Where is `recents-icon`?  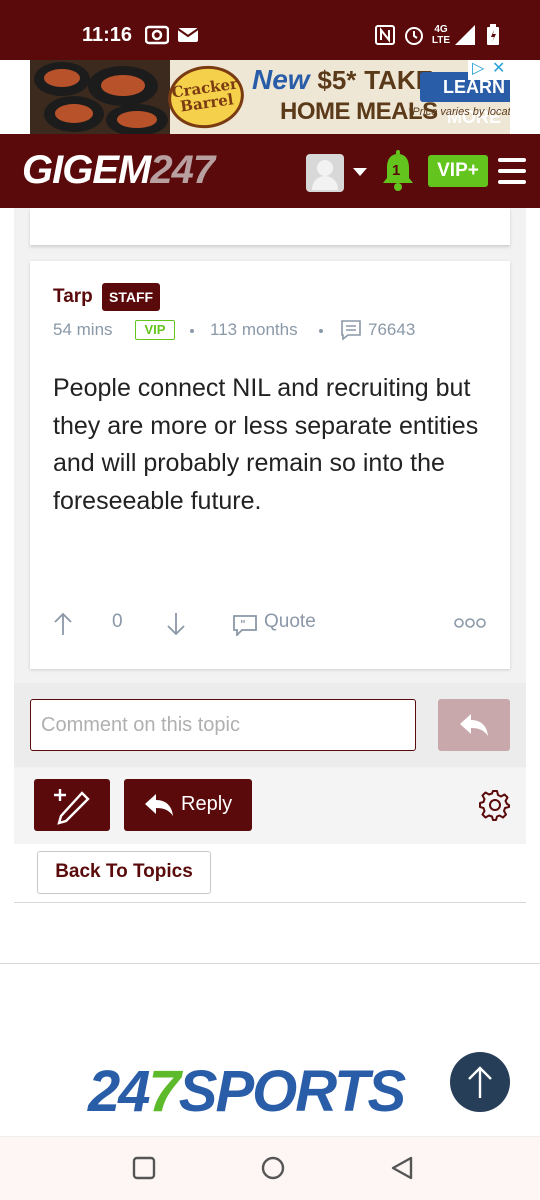 recents-icon is located at coordinates (144, 1168).